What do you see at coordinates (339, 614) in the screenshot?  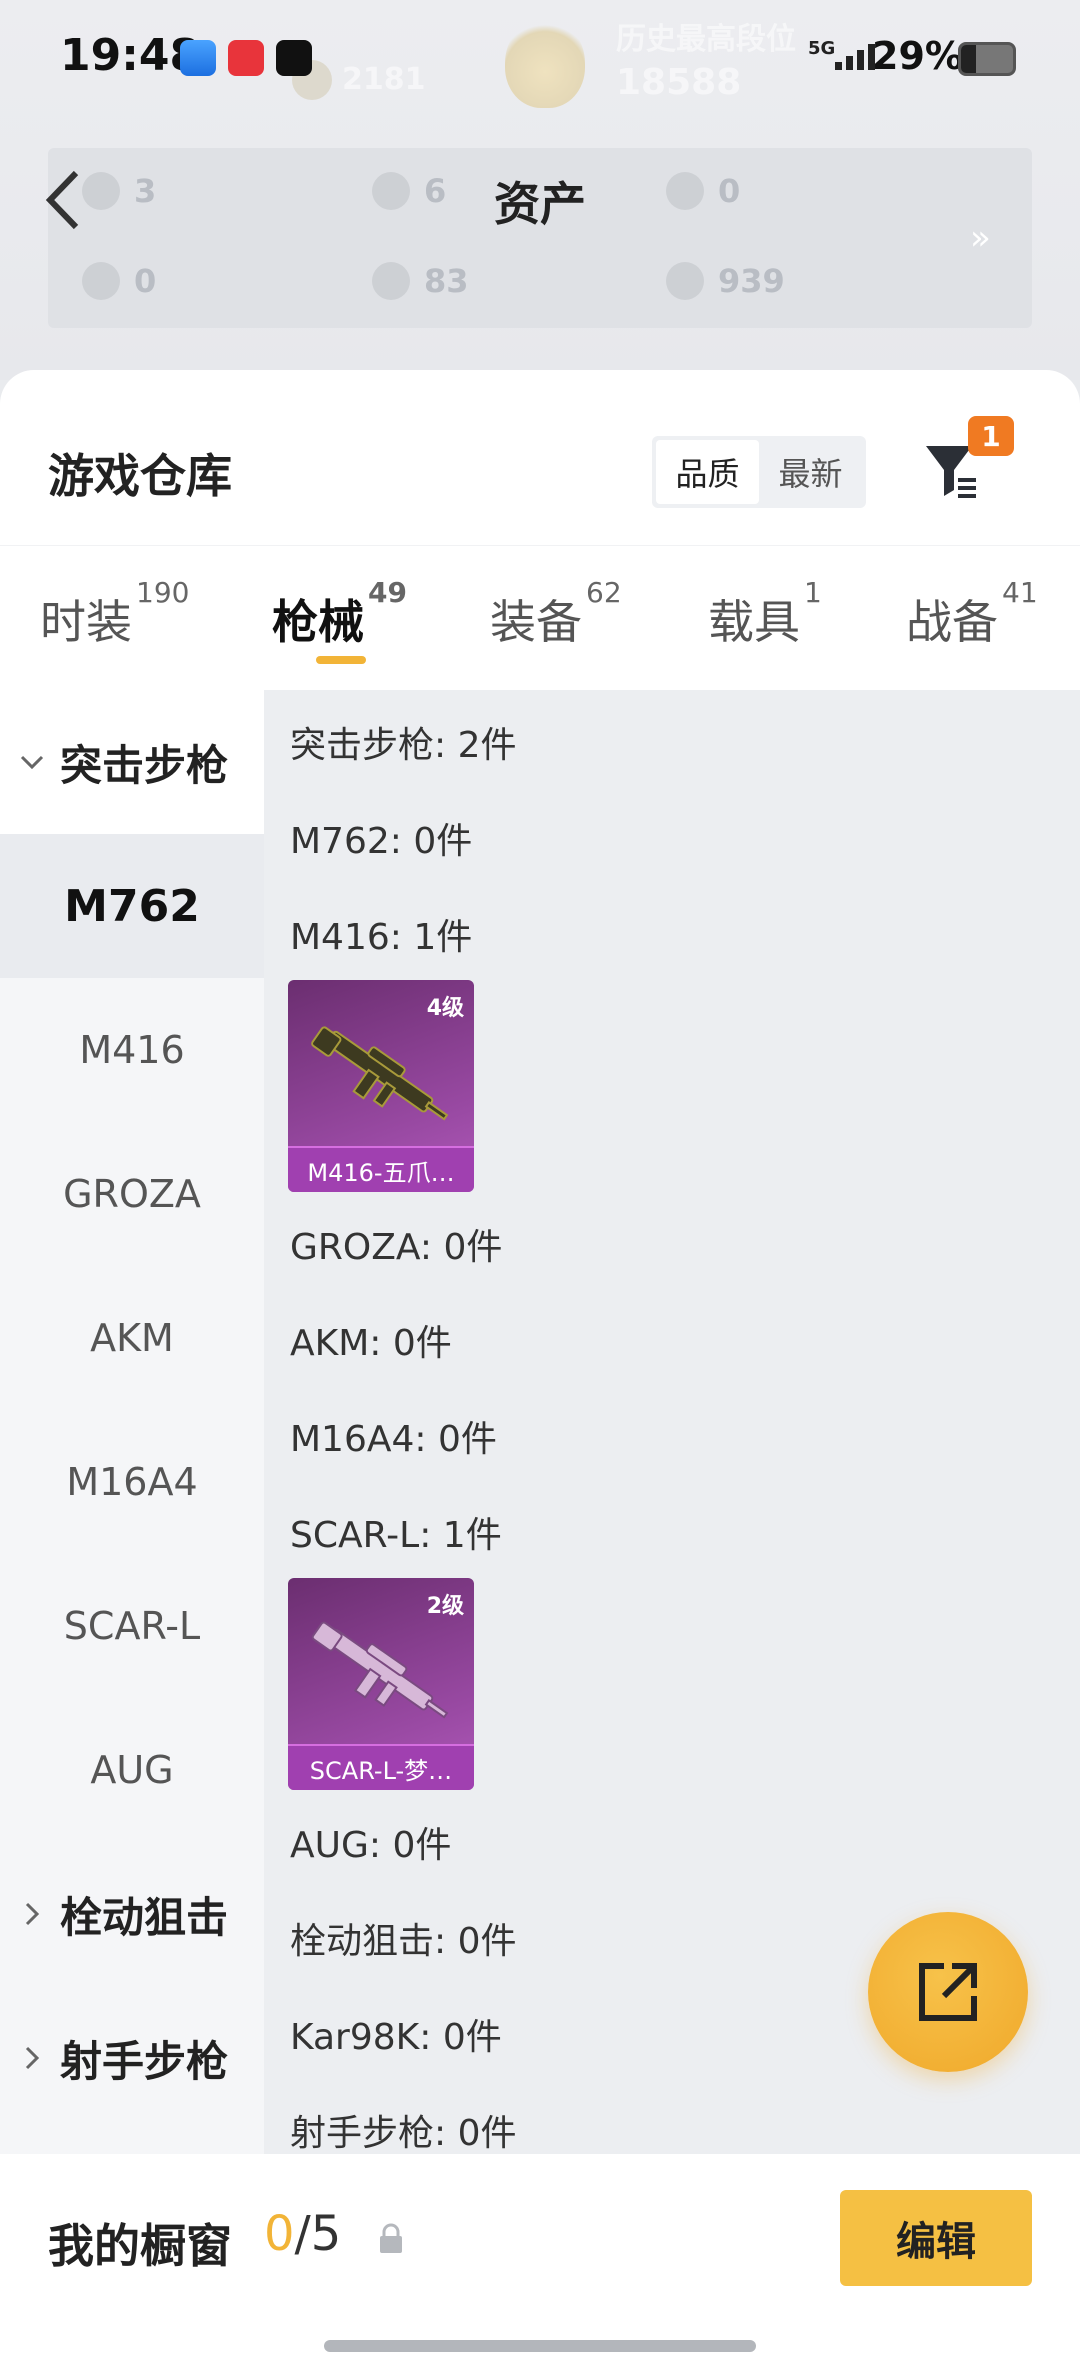 I see `tab-firearms: 枪械49` at bounding box center [339, 614].